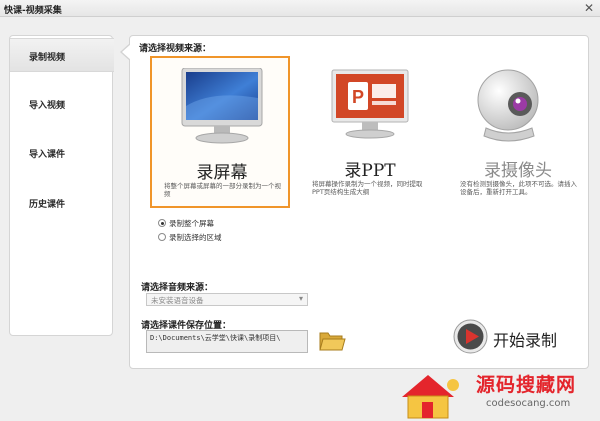 This screenshot has height=421, width=600. What do you see at coordinates (222, 107) in the screenshot?
I see `monitor-icon` at bounding box center [222, 107].